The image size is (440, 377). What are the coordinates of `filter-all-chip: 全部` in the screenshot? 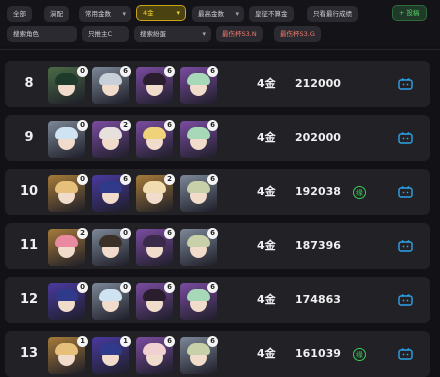 It's located at (19, 14).